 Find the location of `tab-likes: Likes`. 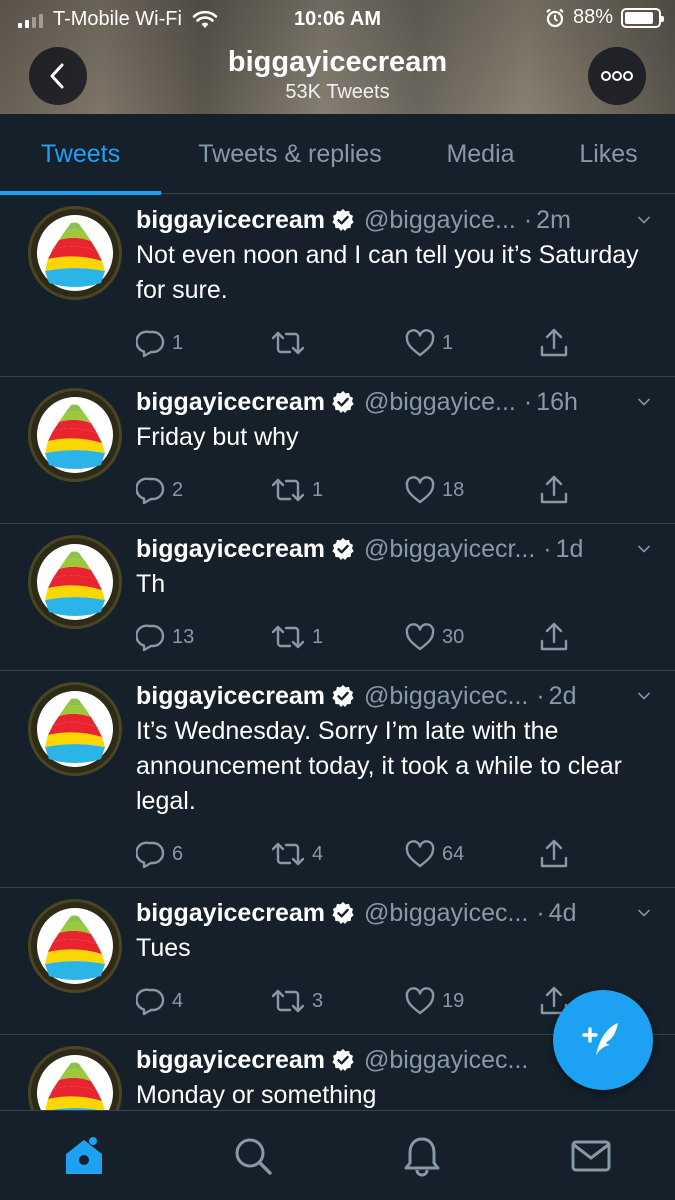

tab-likes: Likes is located at coordinates (608, 154).